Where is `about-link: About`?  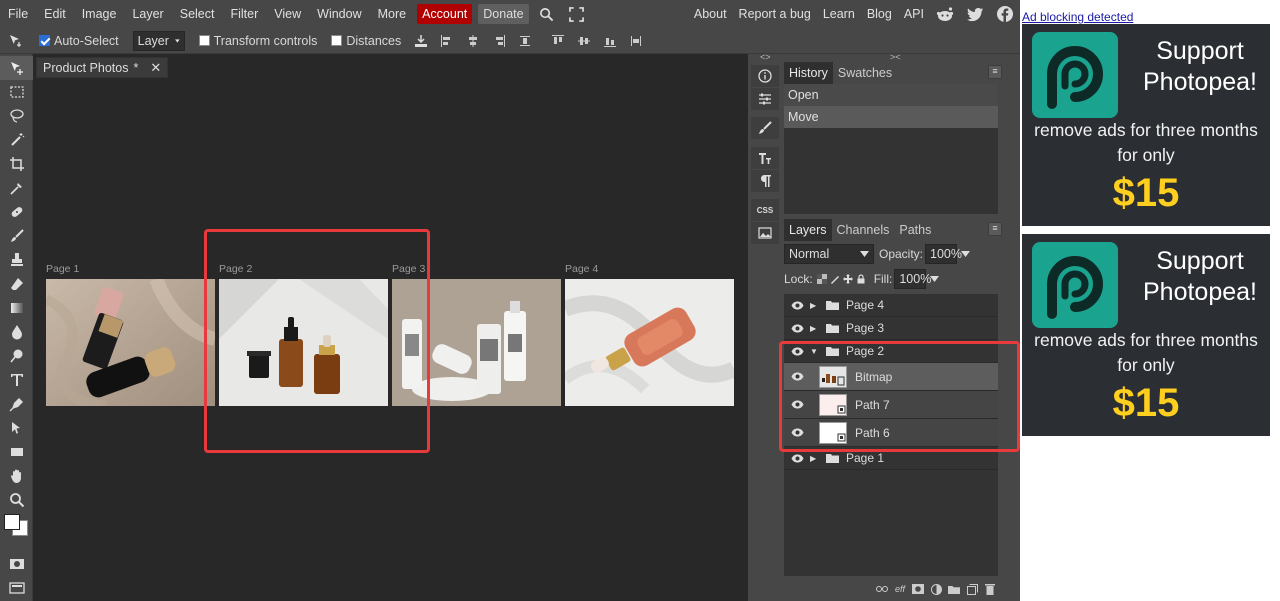 about-link: About is located at coordinates (710, 14).